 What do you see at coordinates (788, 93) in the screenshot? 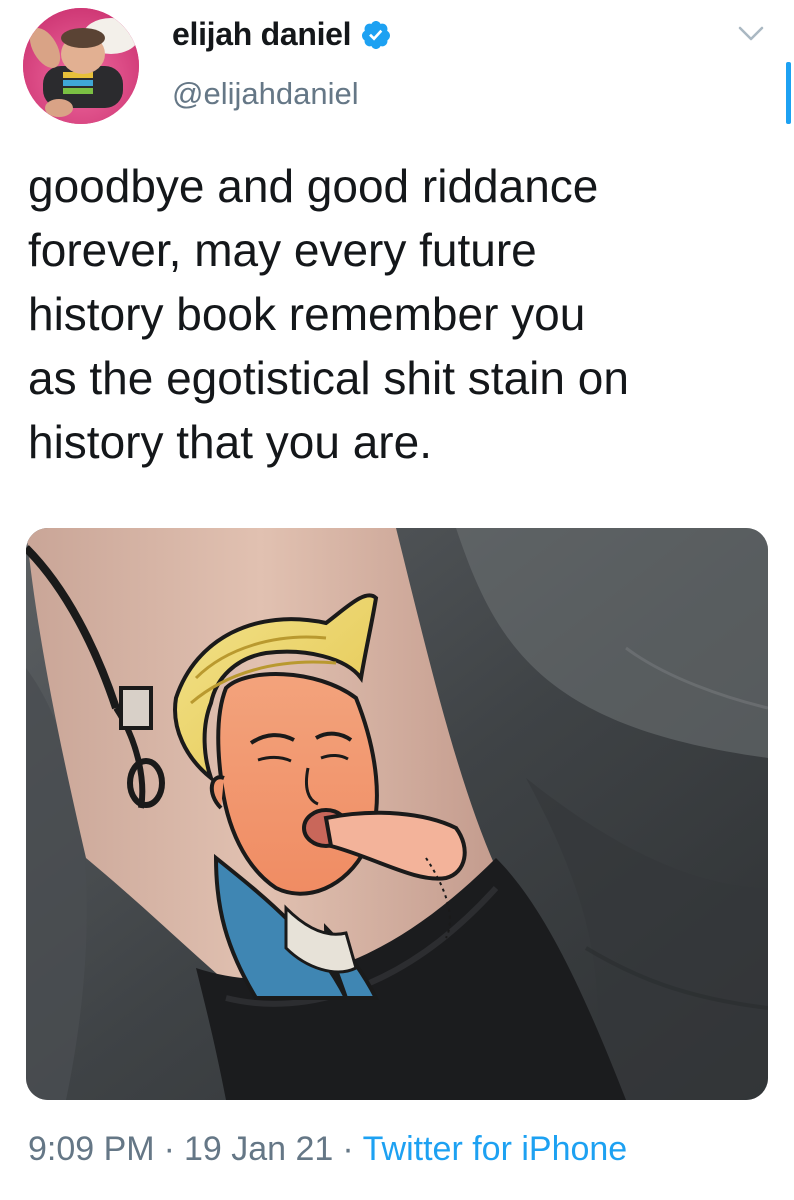
I see `scrollbar-thumb` at bounding box center [788, 93].